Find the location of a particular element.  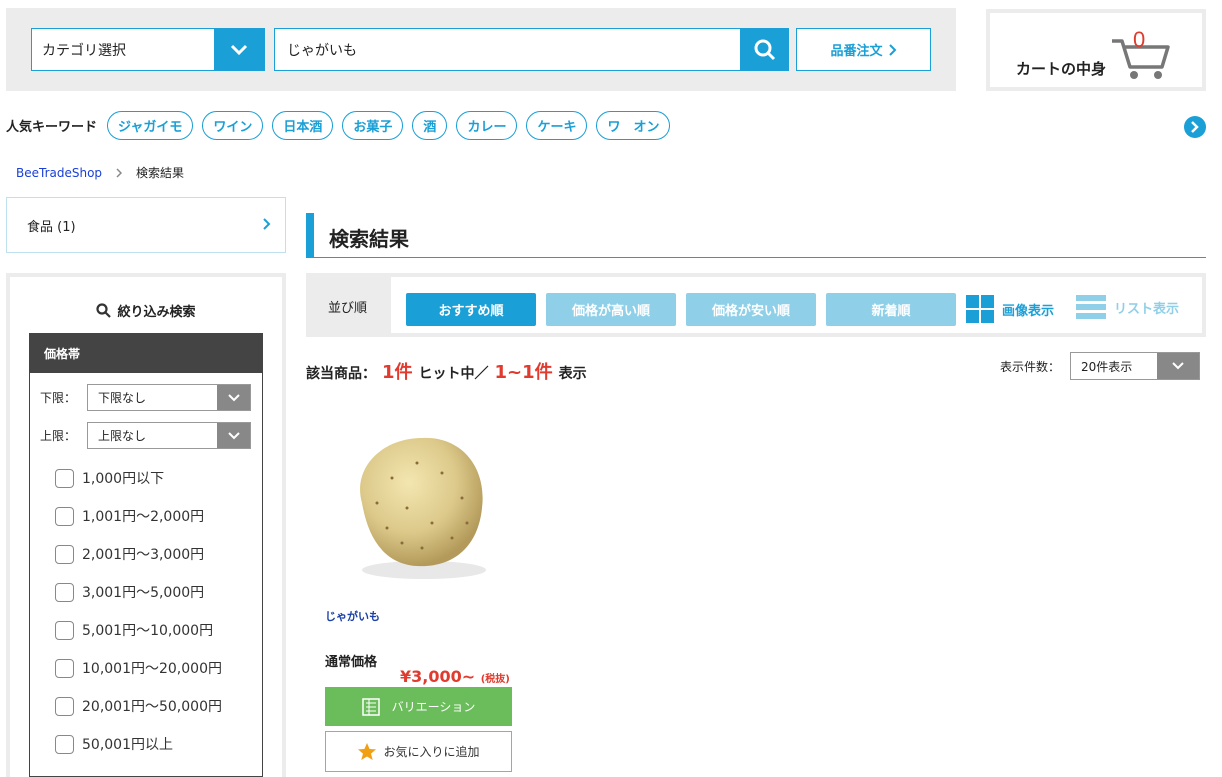

star-icon is located at coordinates (367, 751).